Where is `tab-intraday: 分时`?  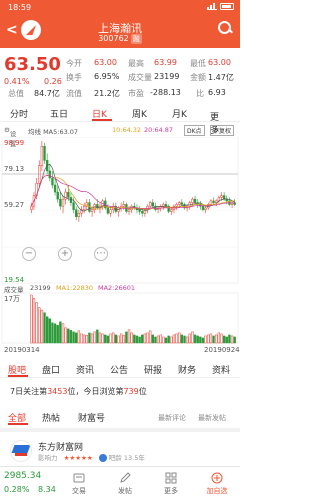
tab-intraday: 分时 is located at coordinates (19, 113).